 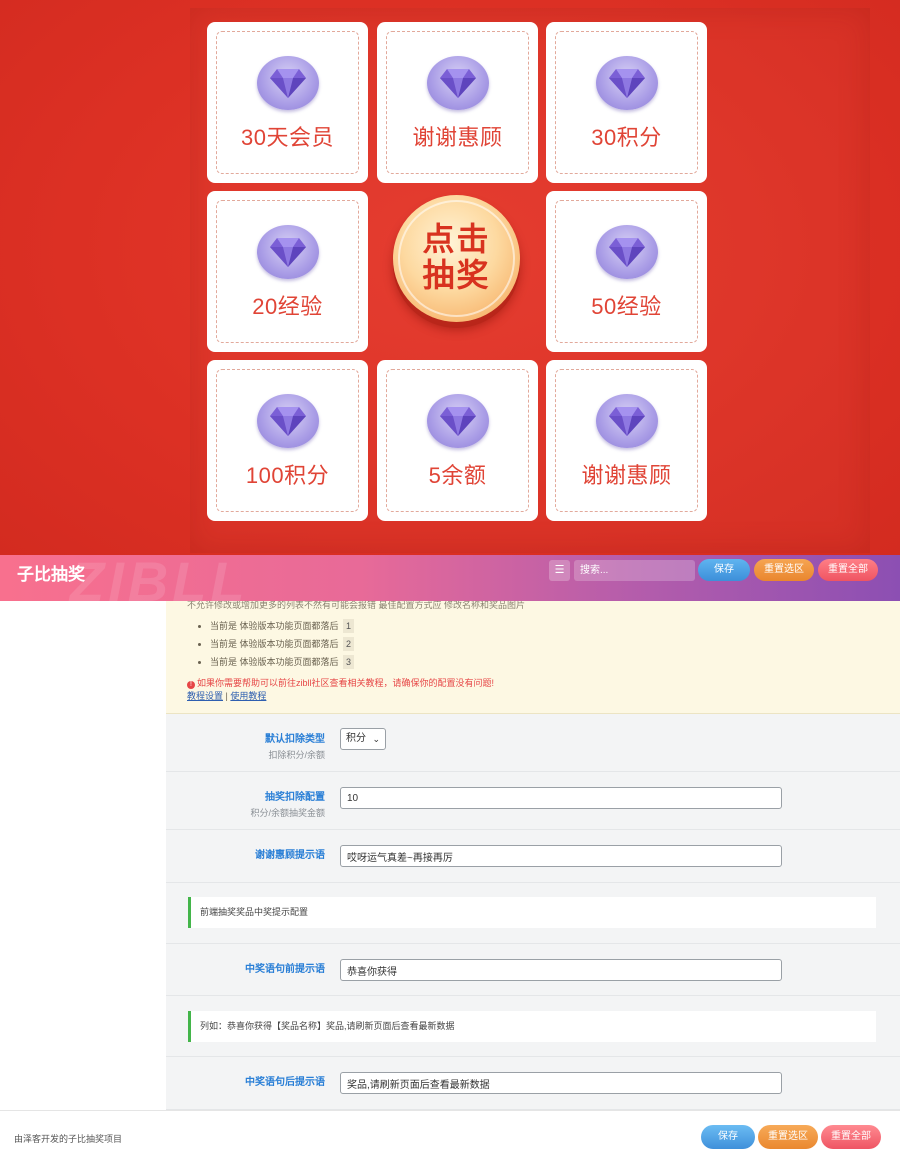 I want to click on prize-label: 5余额, so click(x=457, y=475).